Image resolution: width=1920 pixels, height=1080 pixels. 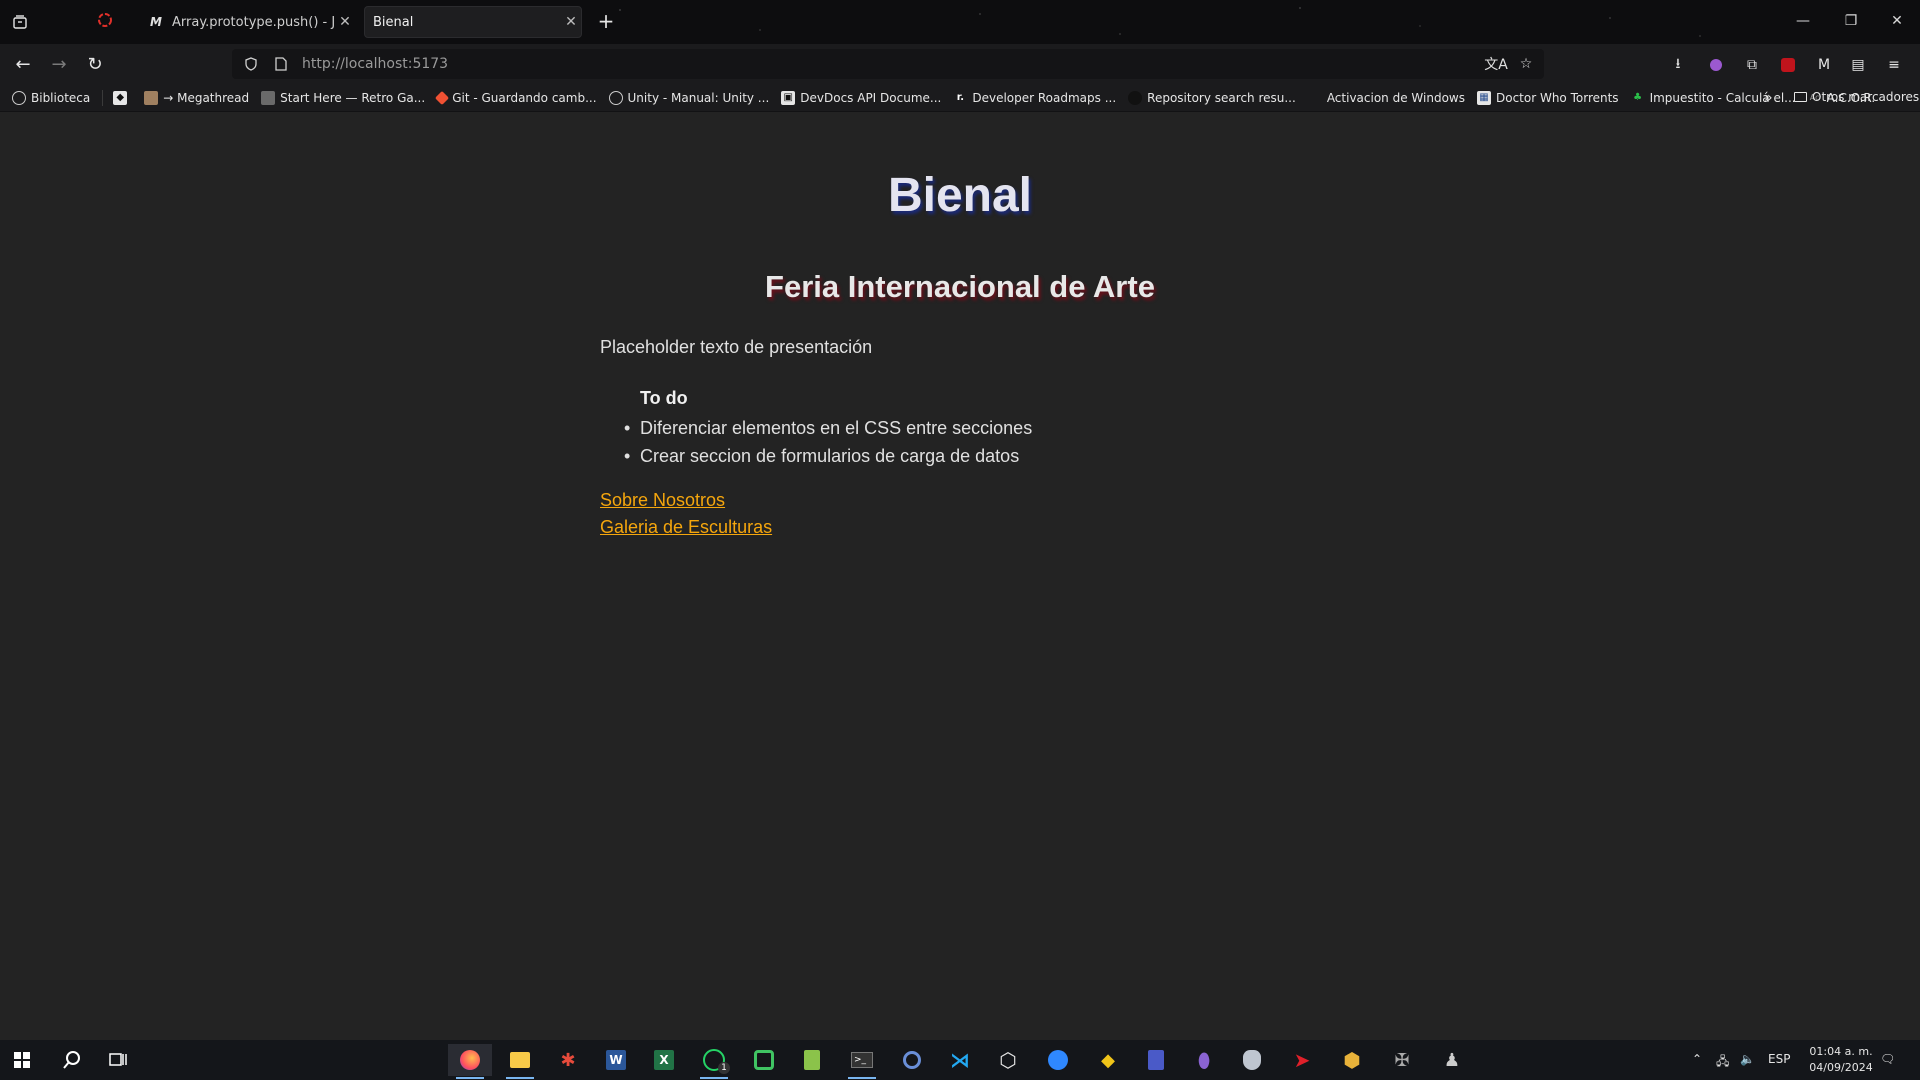 What do you see at coordinates (1386, 98) in the screenshot?
I see `bookmark-activacion: Activacion de Windows` at bounding box center [1386, 98].